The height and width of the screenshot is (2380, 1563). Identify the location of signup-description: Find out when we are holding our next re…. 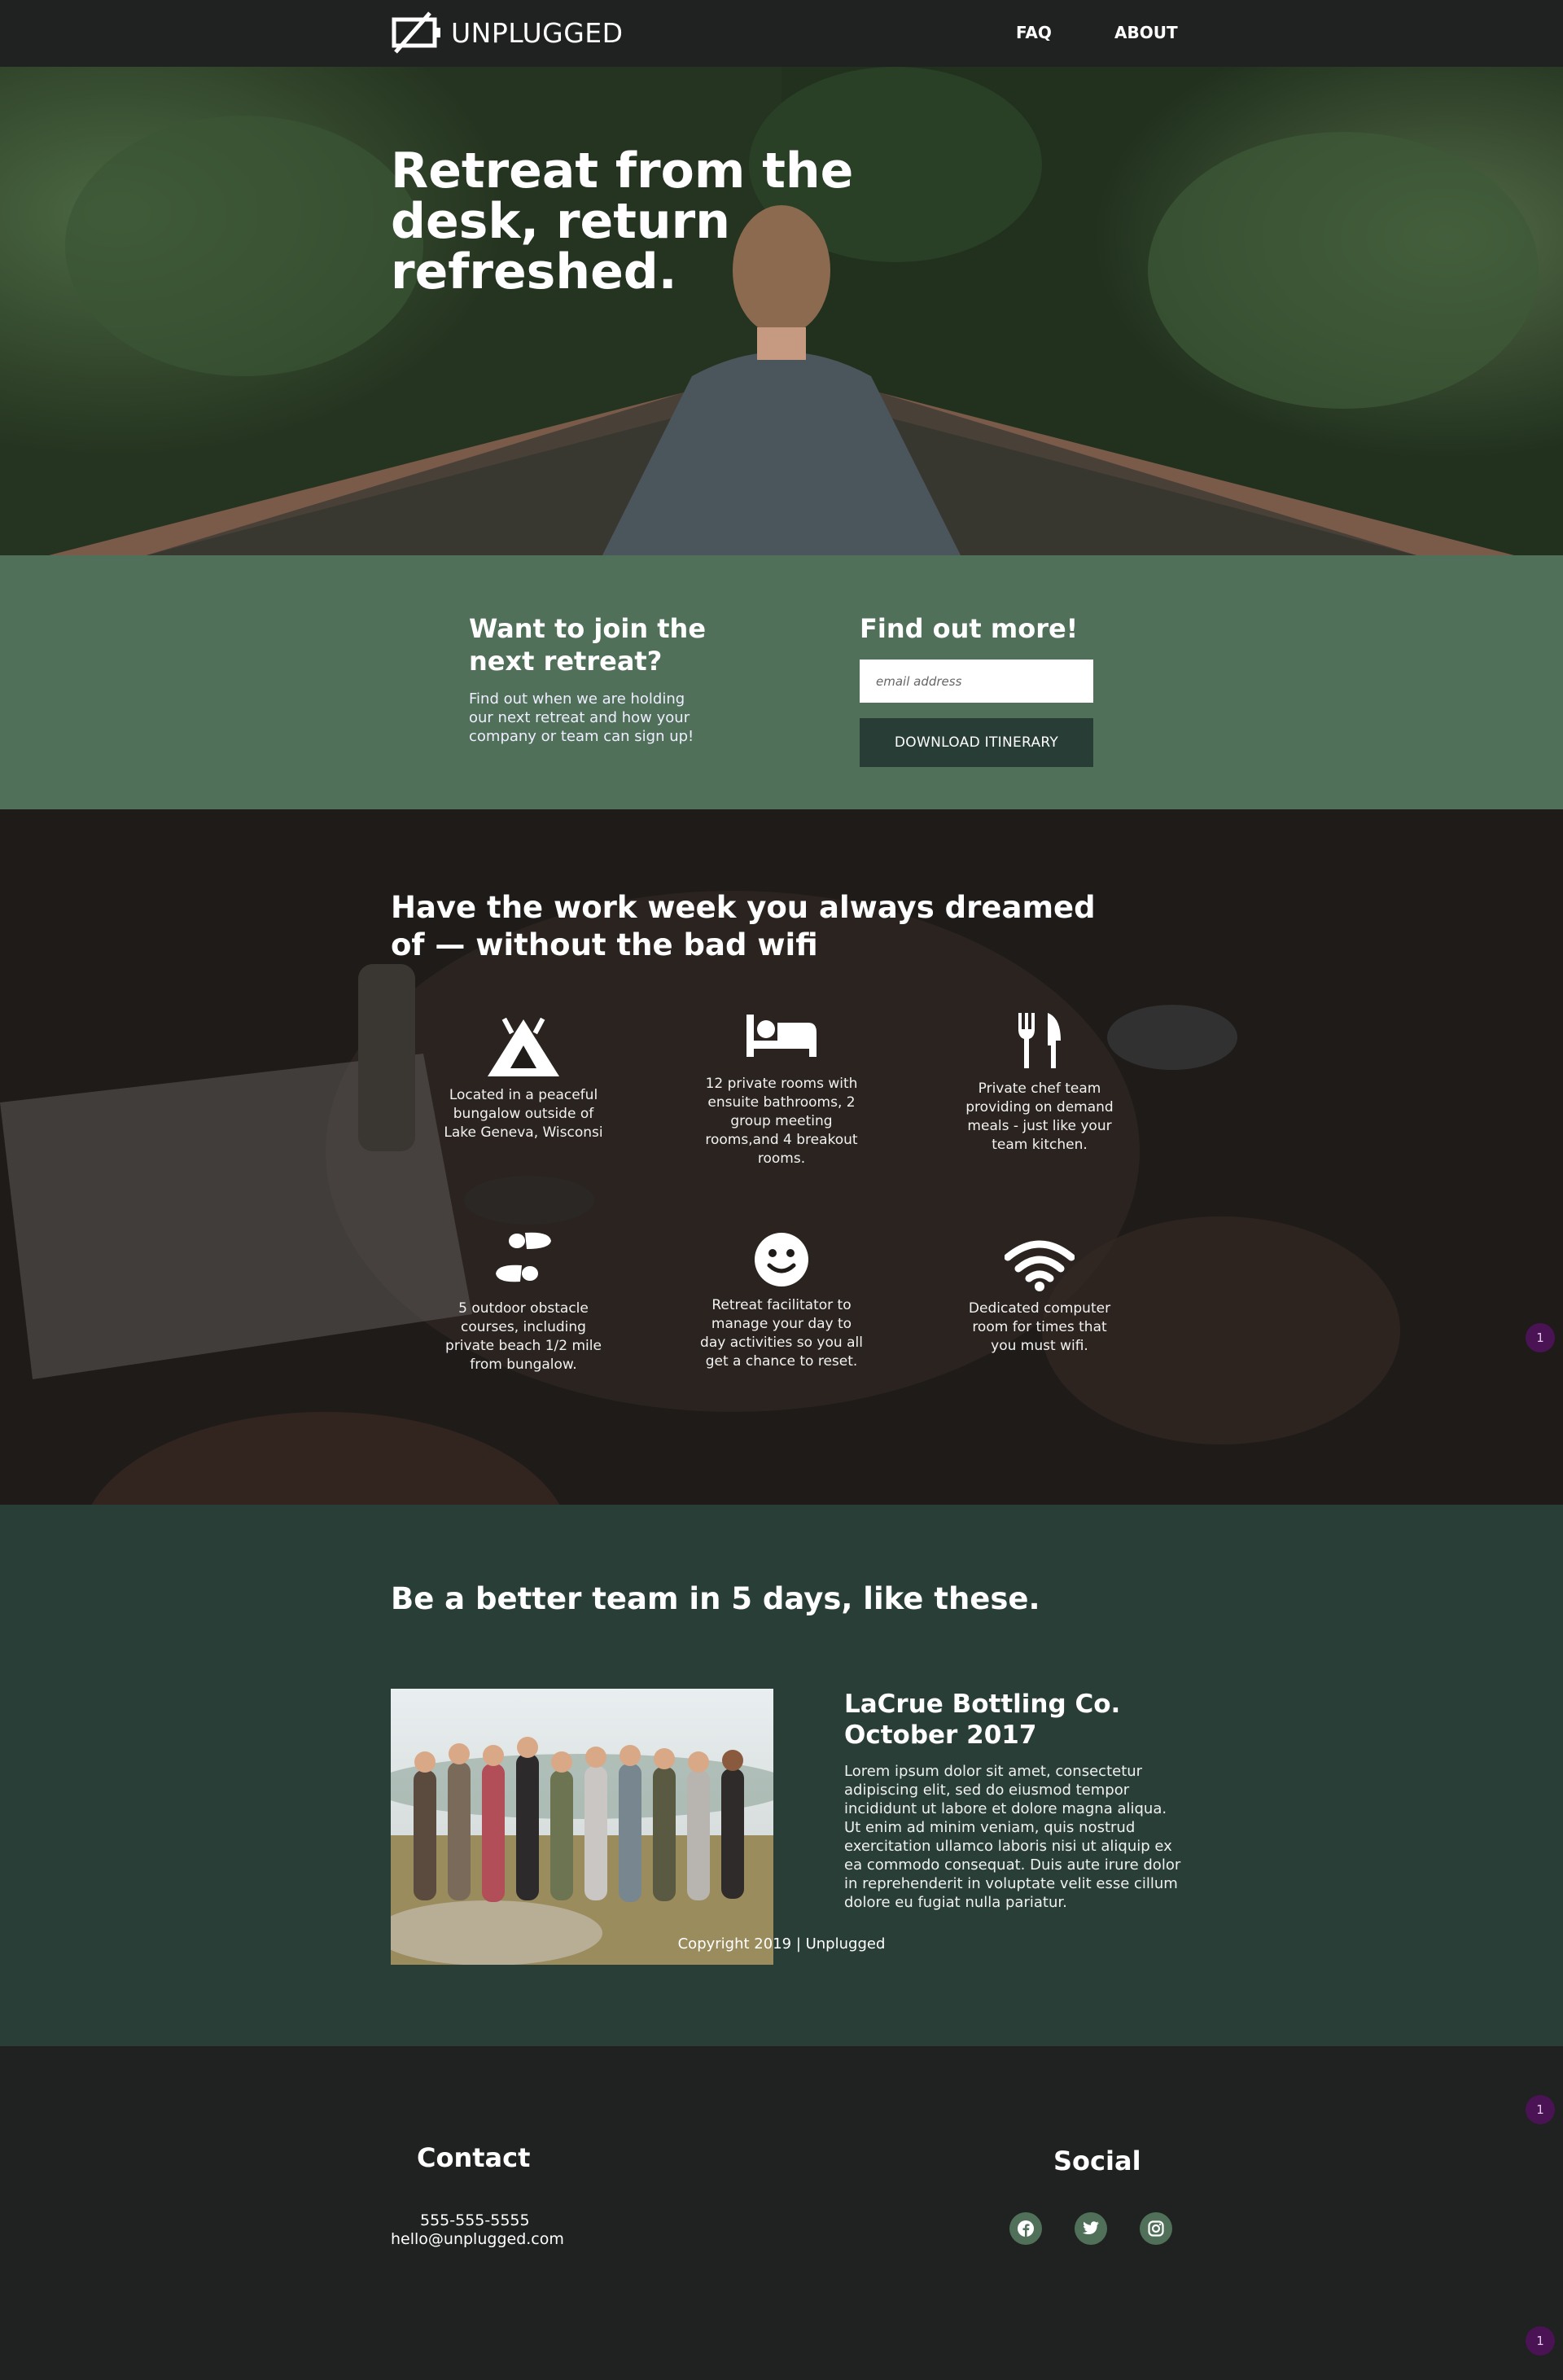
(581, 717).